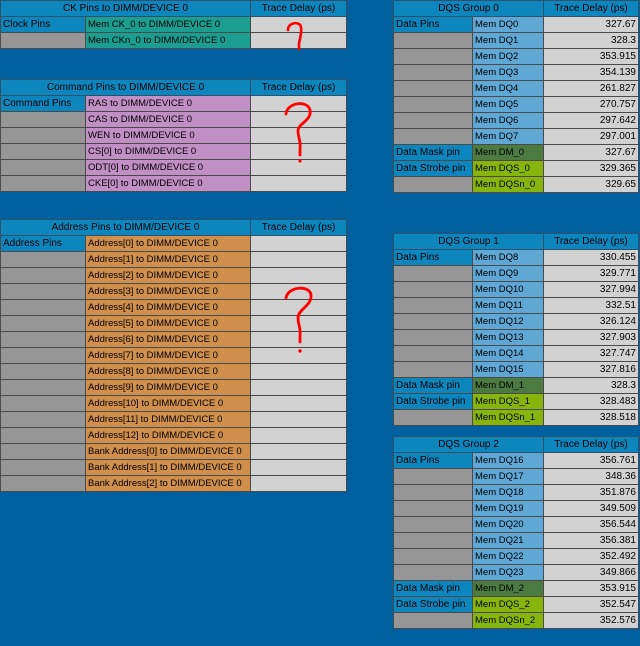 Image resolution: width=640 pixels, height=646 pixels. What do you see at coordinates (516, 152) in the screenshot?
I see `table-row: Data Mask pin Mem DM_0 327.67` at bounding box center [516, 152].